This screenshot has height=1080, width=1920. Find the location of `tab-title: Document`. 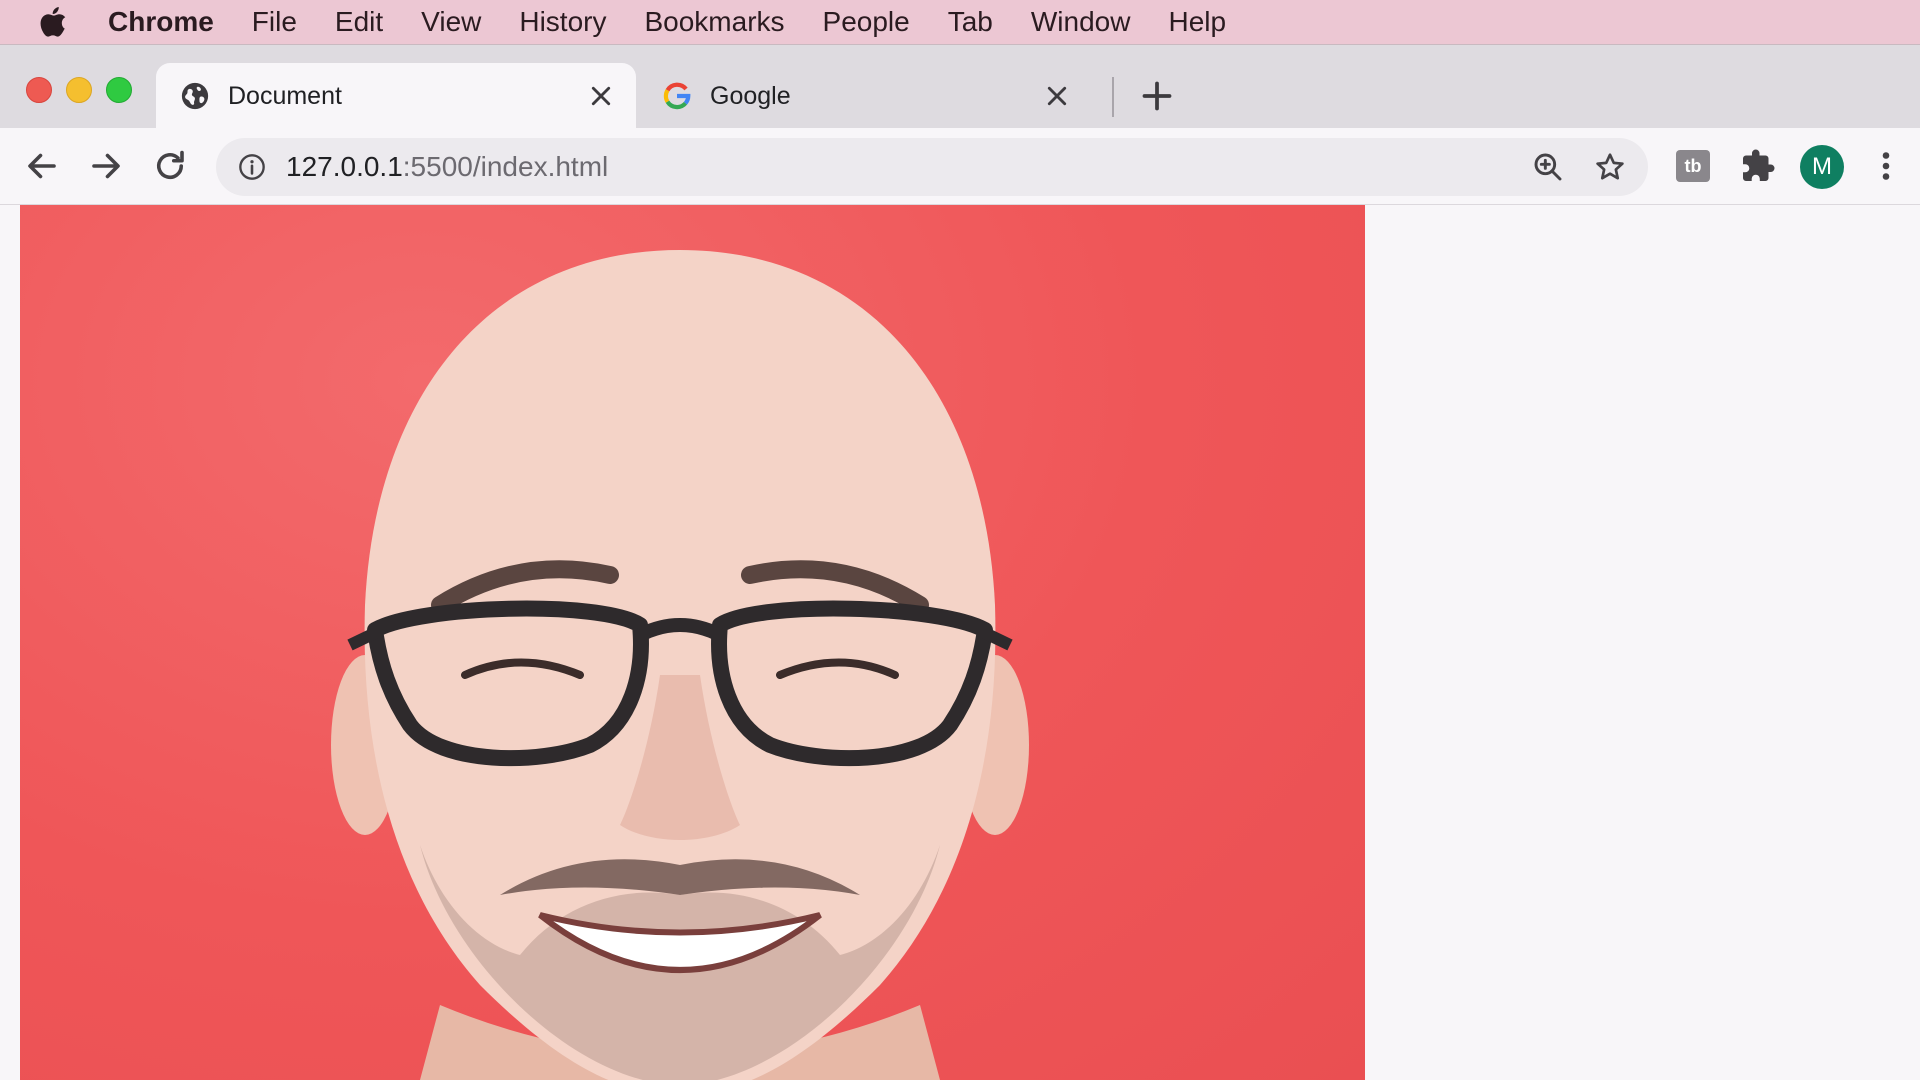

tab-title: Document is located at coordinates (285, 95).